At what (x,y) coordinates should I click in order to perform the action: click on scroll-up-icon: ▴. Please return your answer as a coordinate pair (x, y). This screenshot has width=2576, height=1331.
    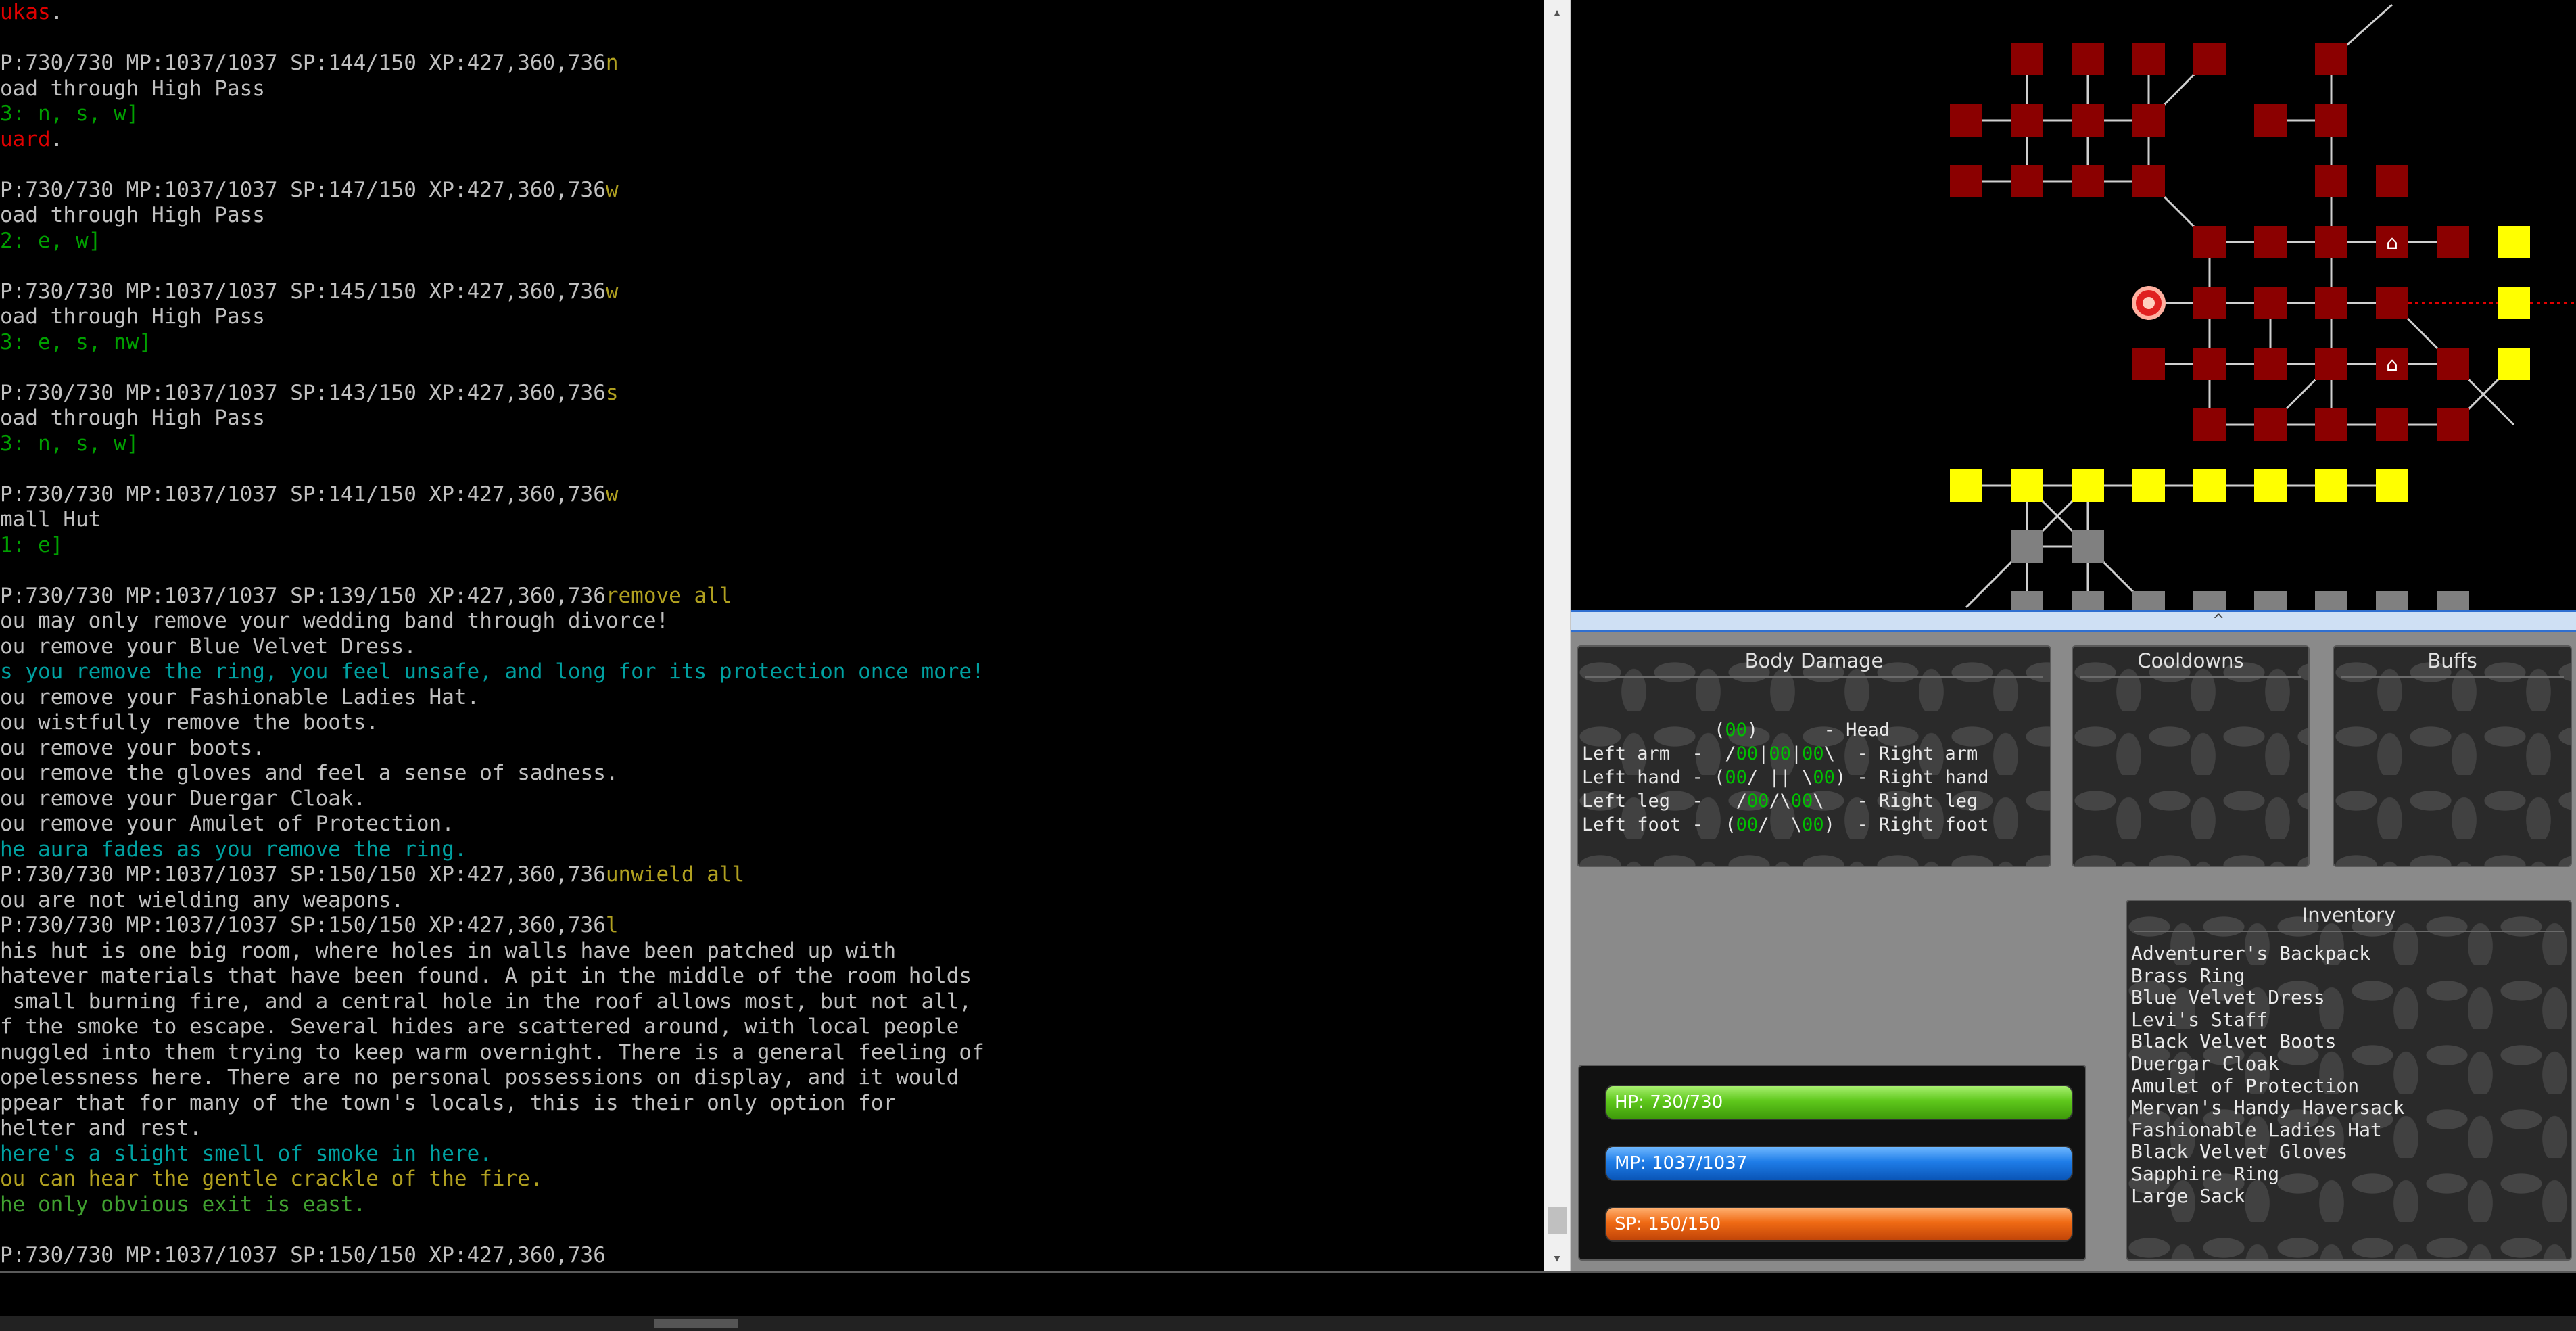
    Looking at the image, I should click on (1557, 13).